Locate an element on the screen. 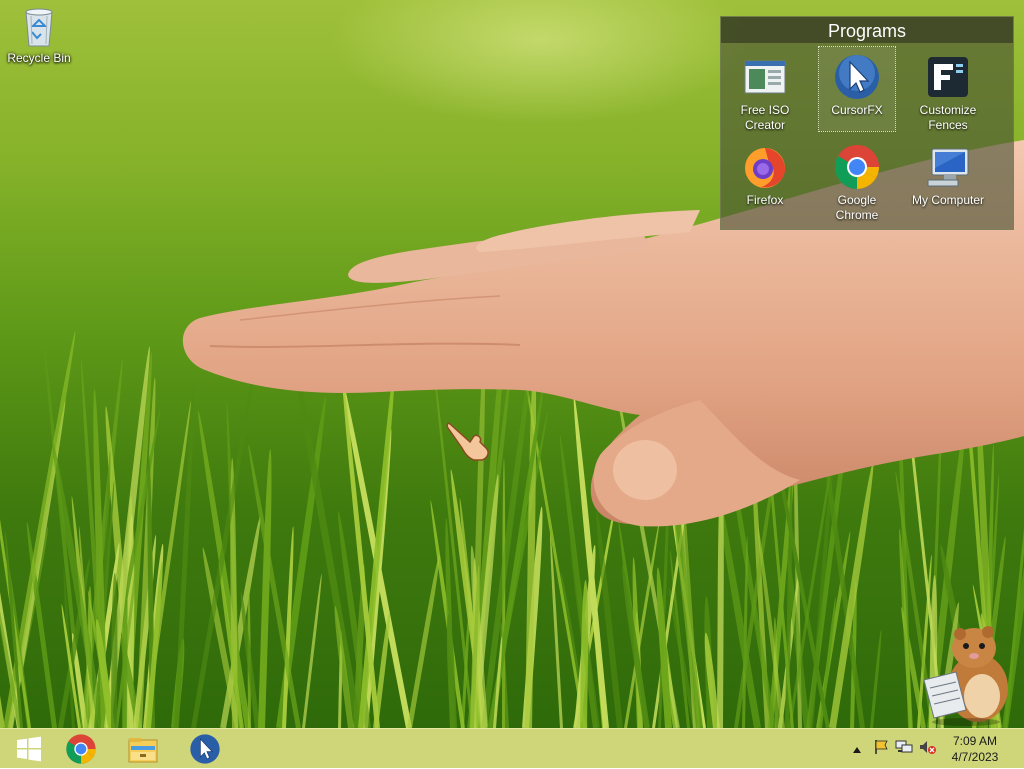 This screenshot has width=1024, height=769. customize-fences-icon is located at coordinates (948, 77).